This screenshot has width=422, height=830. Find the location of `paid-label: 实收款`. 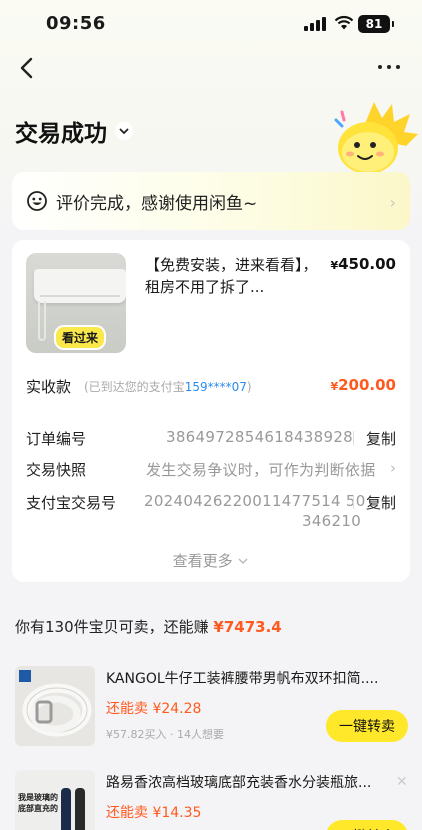

paid-label: 实收款 is located at coordinates (49, 387).